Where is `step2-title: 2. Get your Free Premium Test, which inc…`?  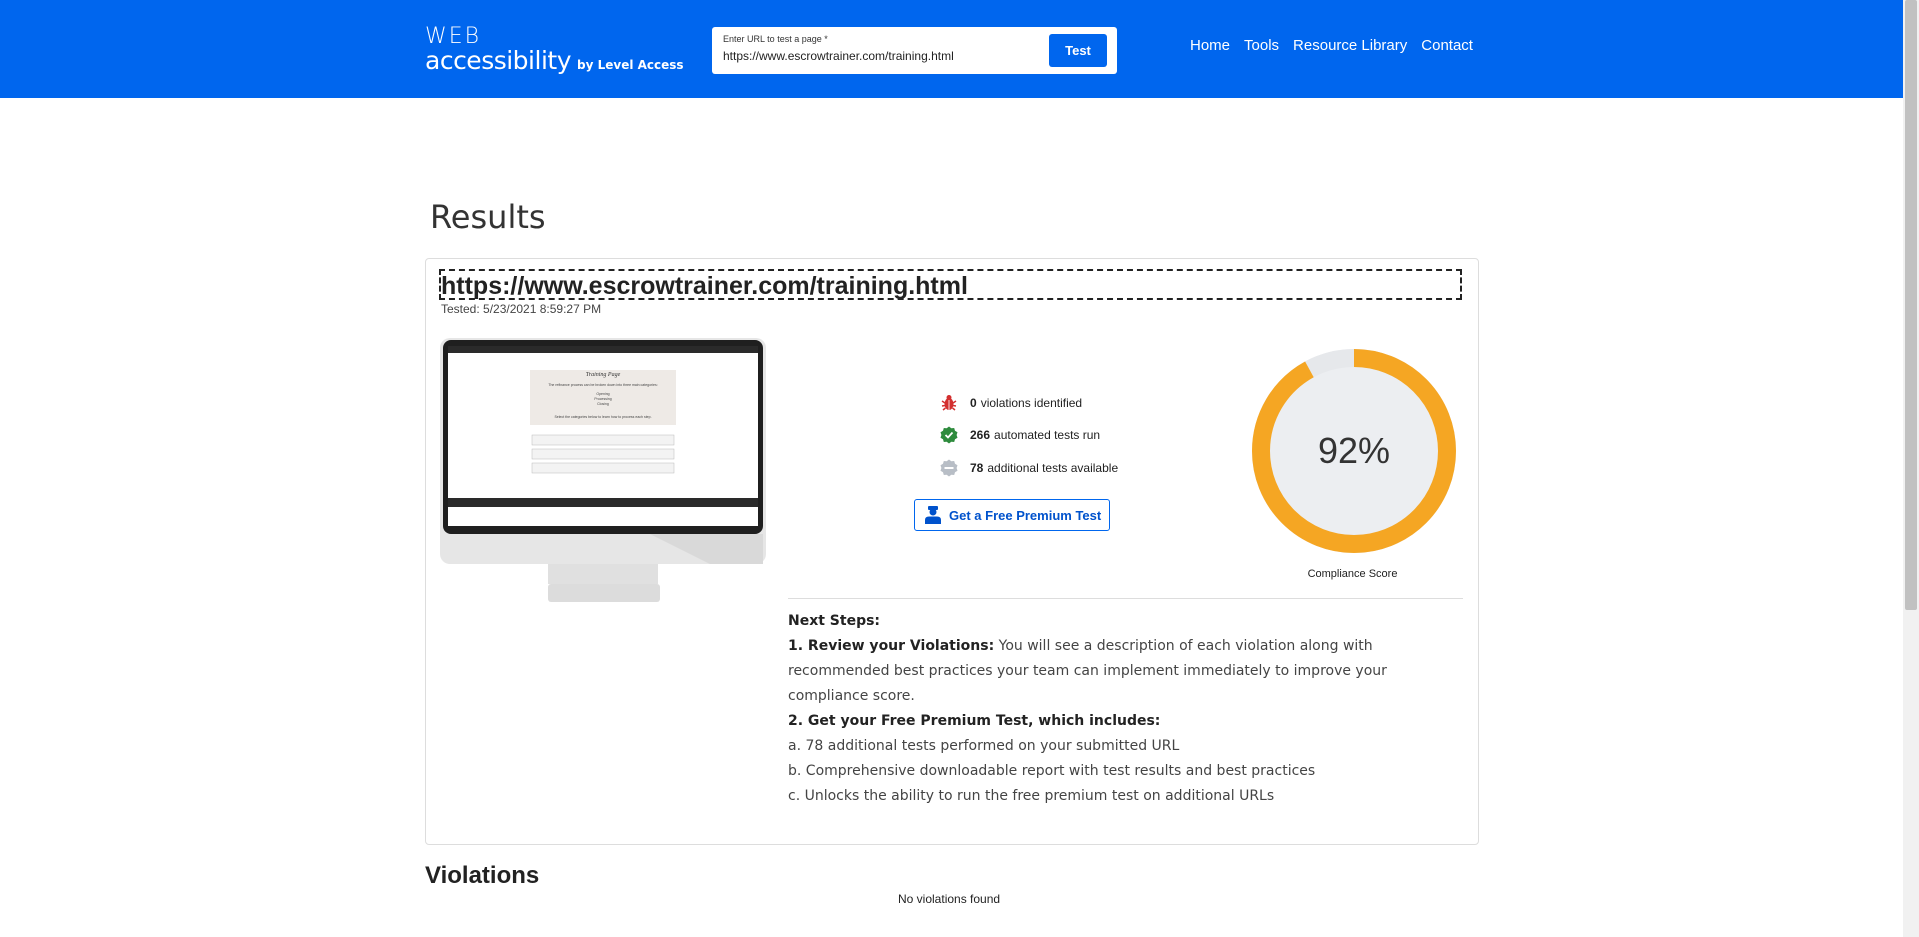 step2-title: 2. Get your Free Premium Test, which inc… is located at coordinates (974, 721).